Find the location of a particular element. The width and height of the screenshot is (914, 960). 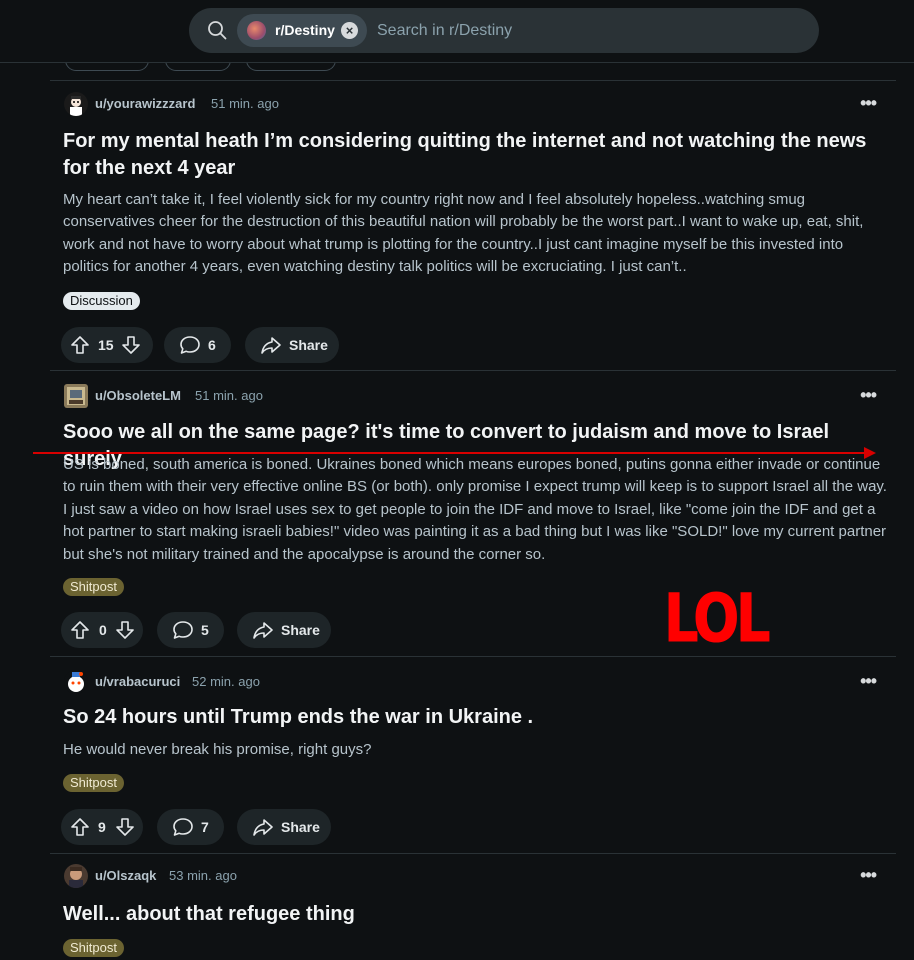

search-placeholder: Search in r/Destiny is located at coordinates (445, 30).